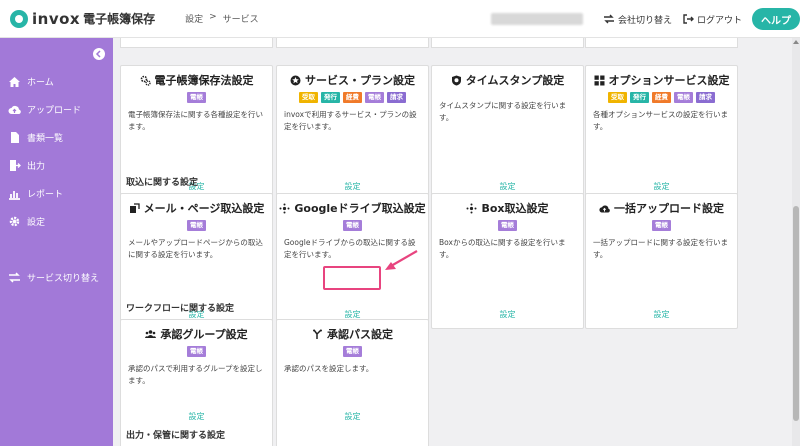 Image resolution: width=800 pixels, height=446 pixels. What do you see at coordinates (26, 221) in the screenshot?
I see `sidebar-item-settings: 設定` at bounding box center [26, 221].